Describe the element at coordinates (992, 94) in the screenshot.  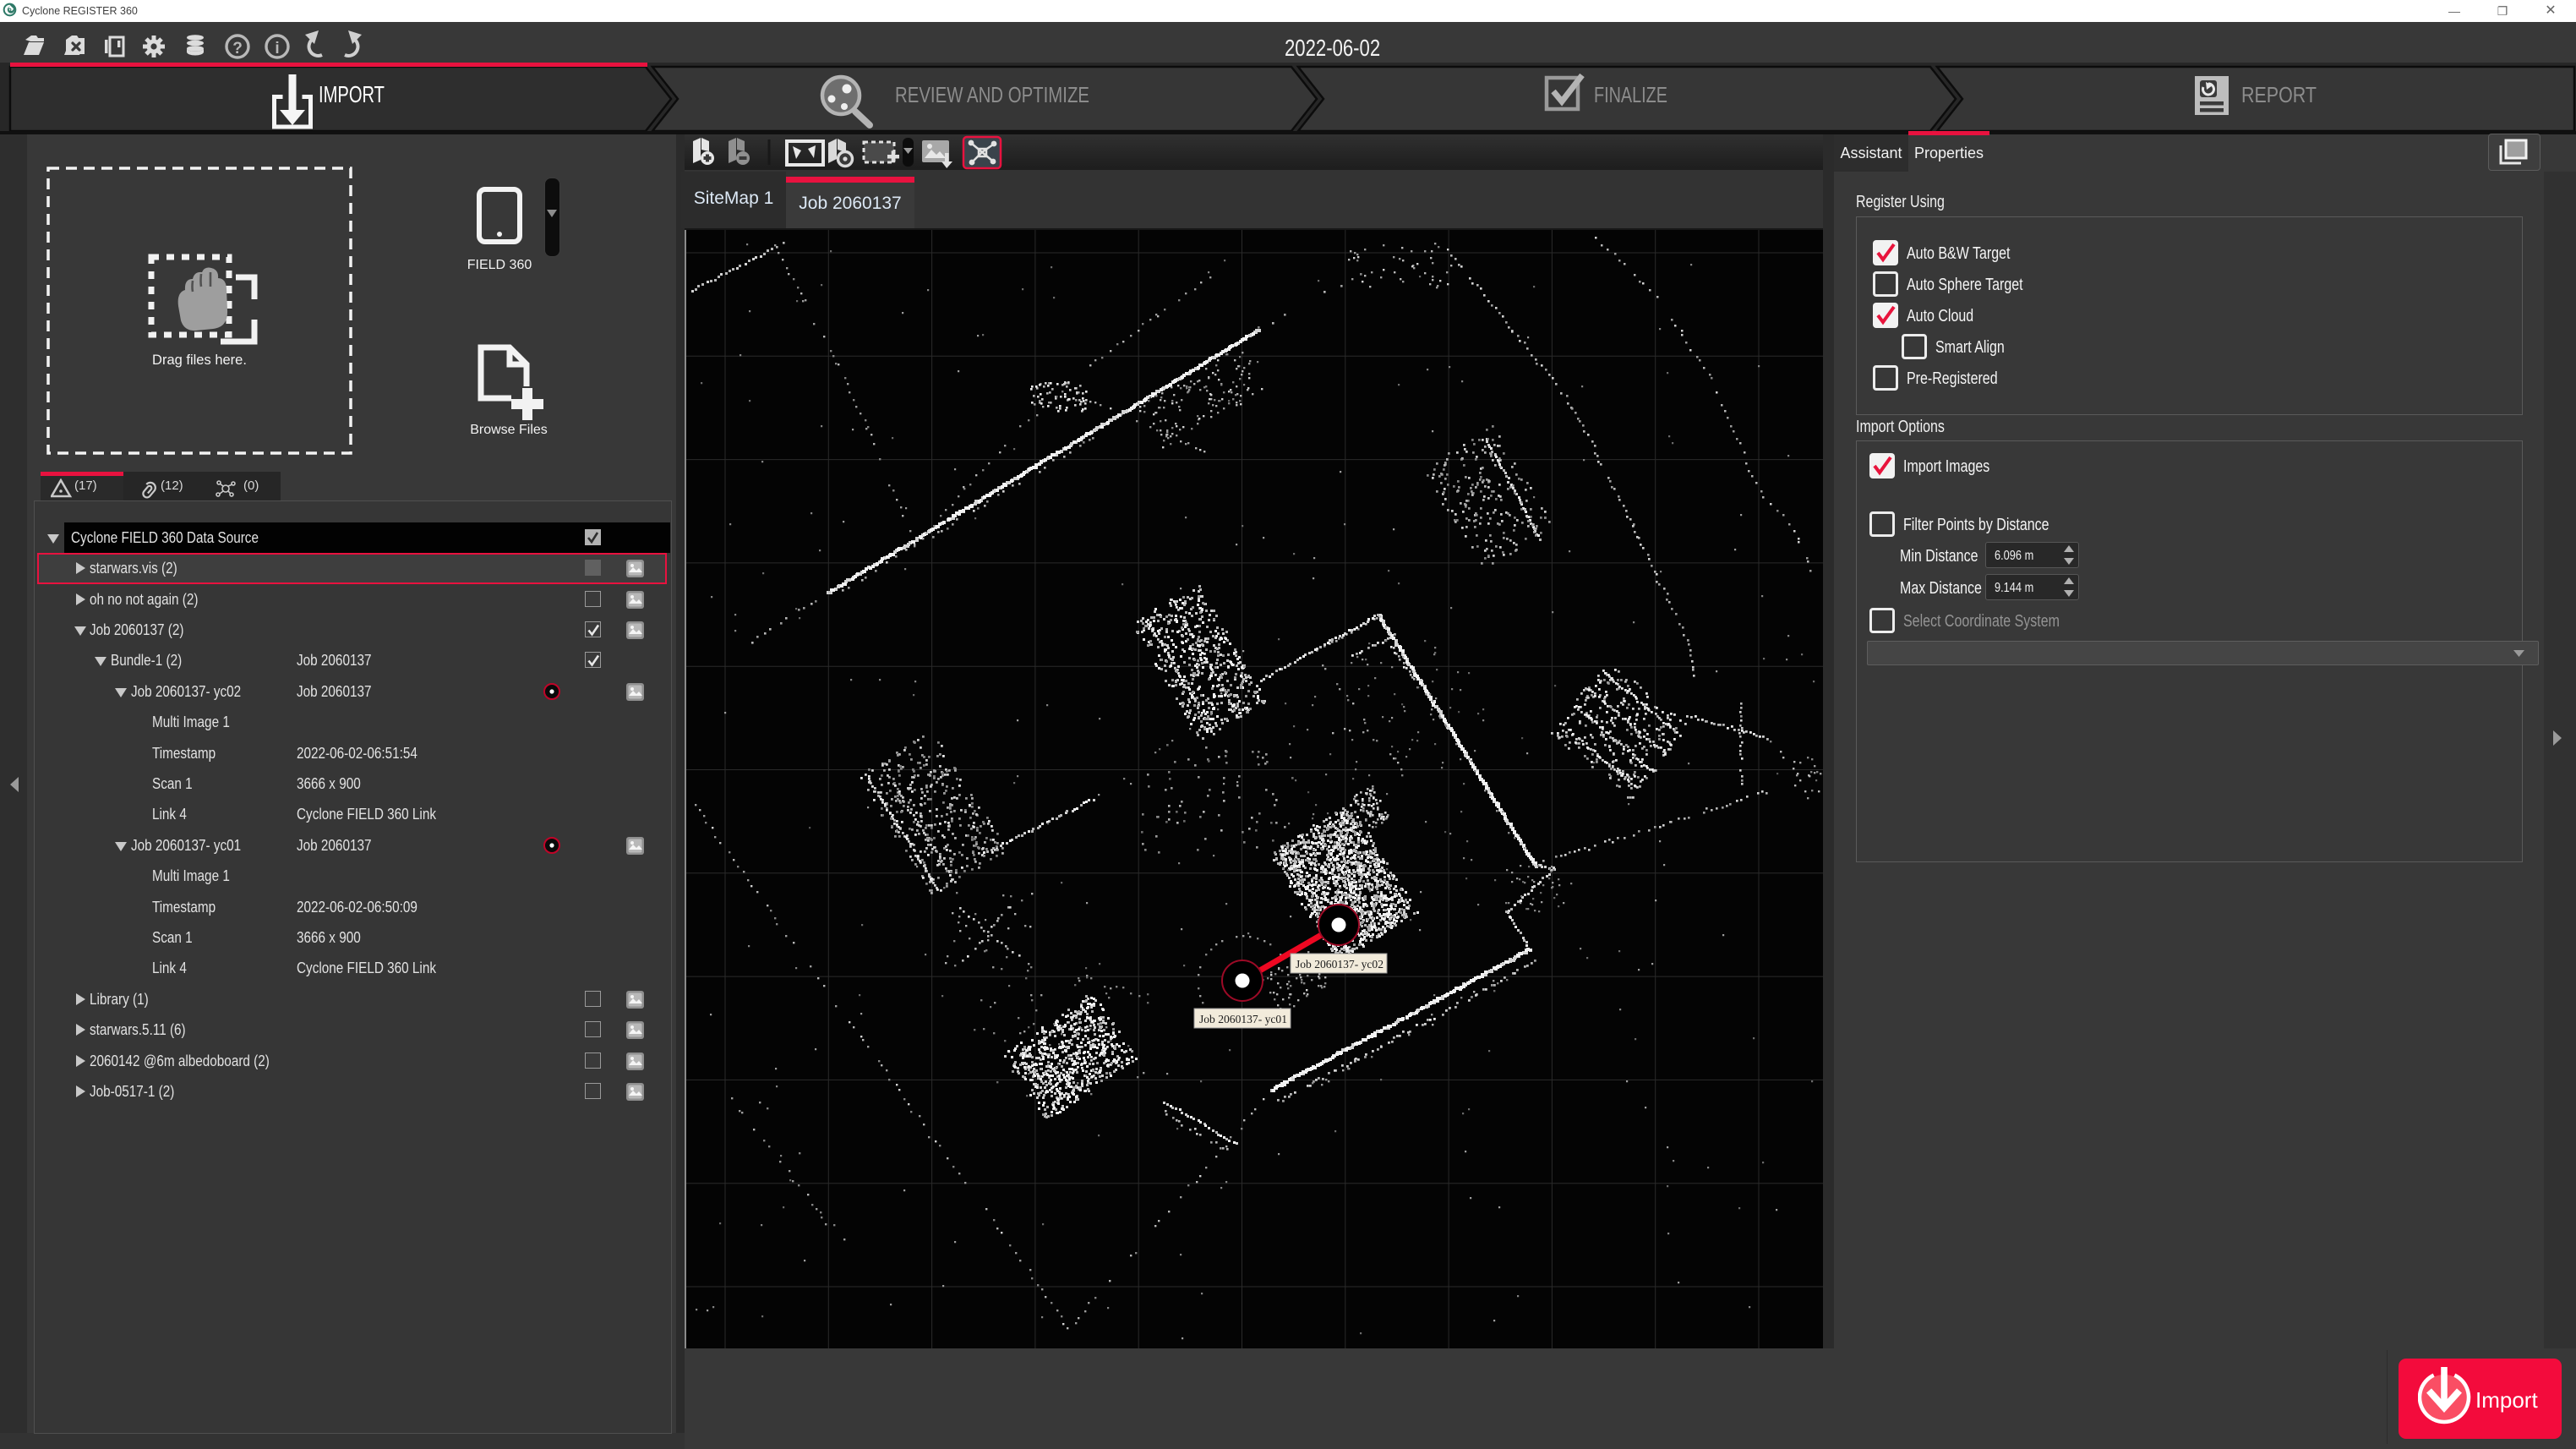
I see `svg-text: REVIEW AND OPTIMIZE` at that location.